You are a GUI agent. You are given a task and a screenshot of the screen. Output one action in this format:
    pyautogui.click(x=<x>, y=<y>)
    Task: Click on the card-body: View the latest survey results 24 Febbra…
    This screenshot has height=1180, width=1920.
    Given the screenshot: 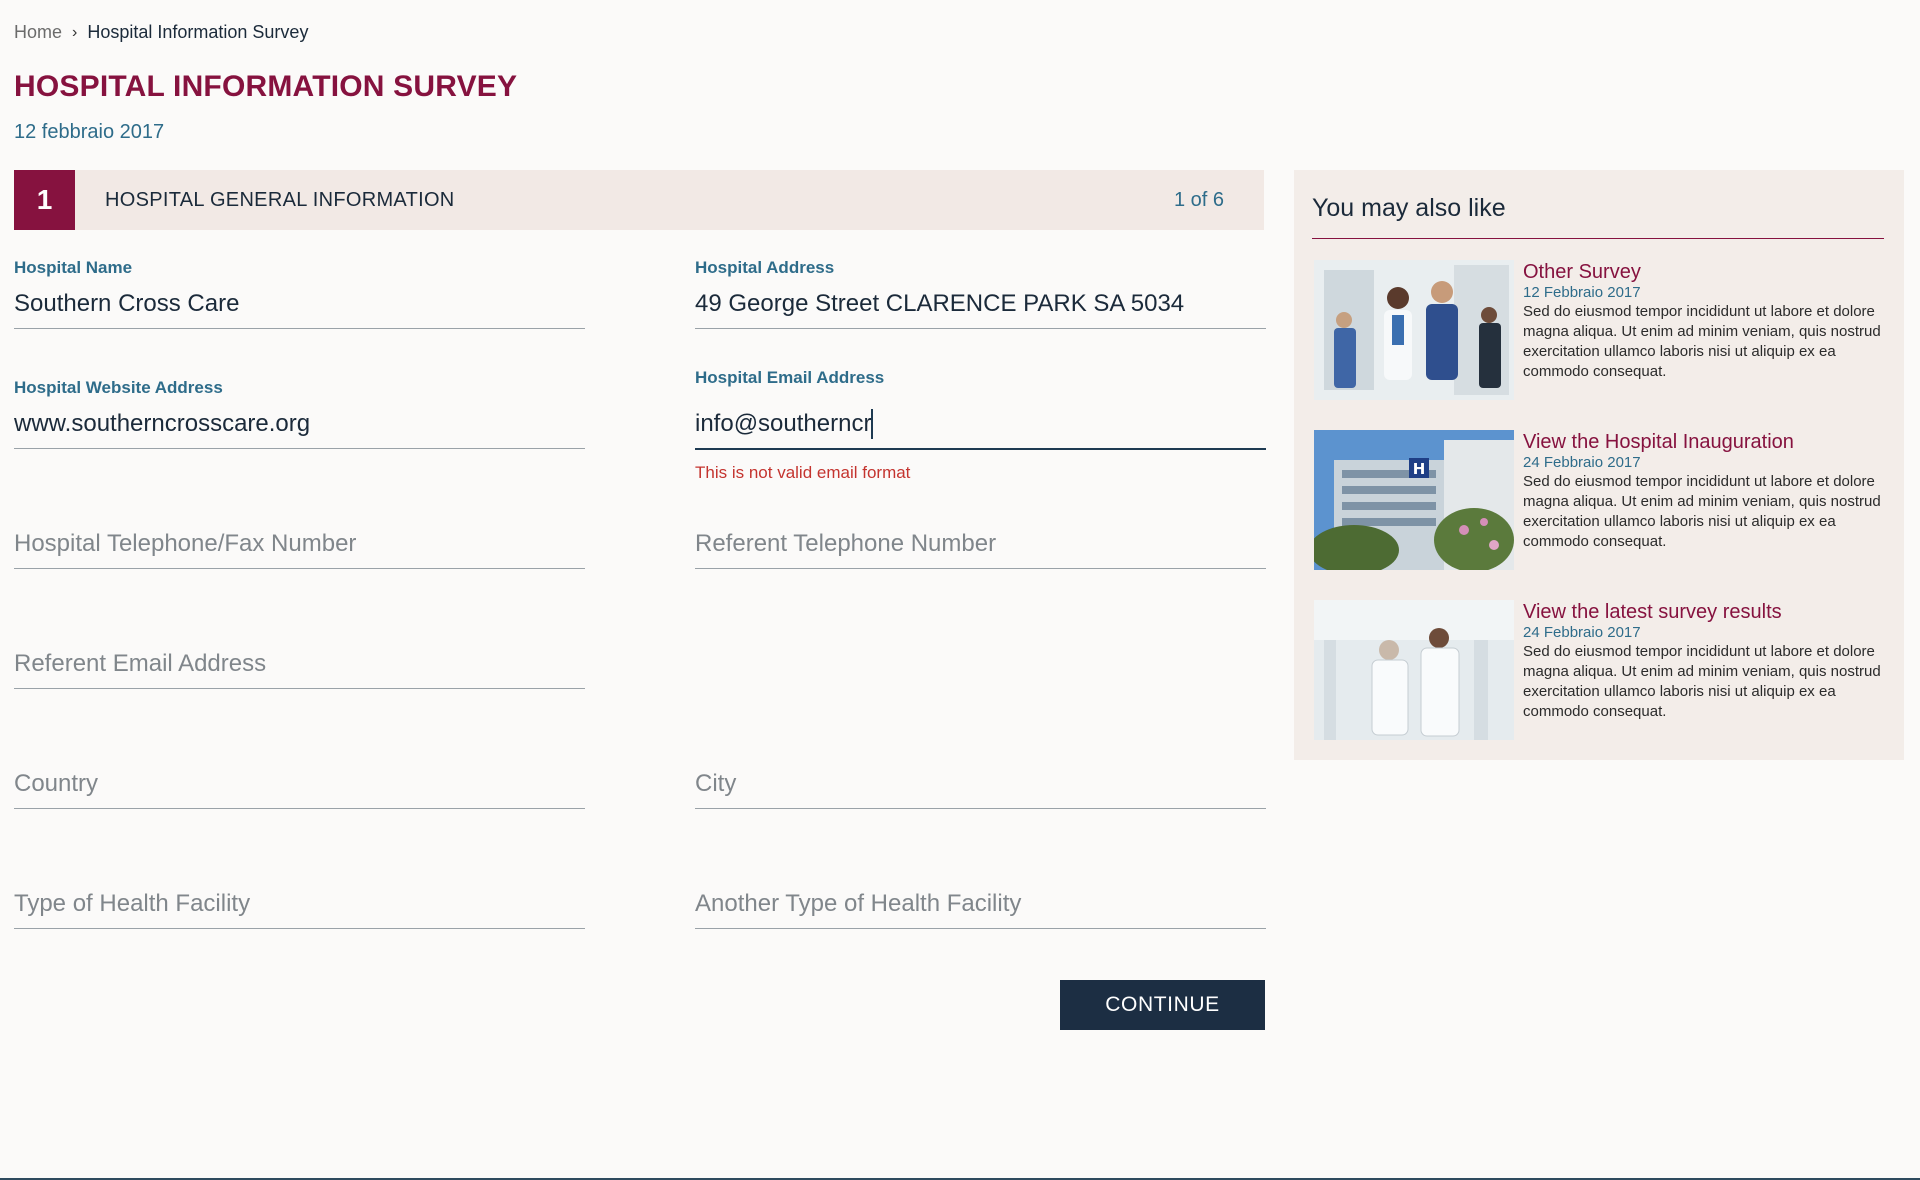 What is the action you would take?
    pyautogui.click(x=1705, y=661)
    